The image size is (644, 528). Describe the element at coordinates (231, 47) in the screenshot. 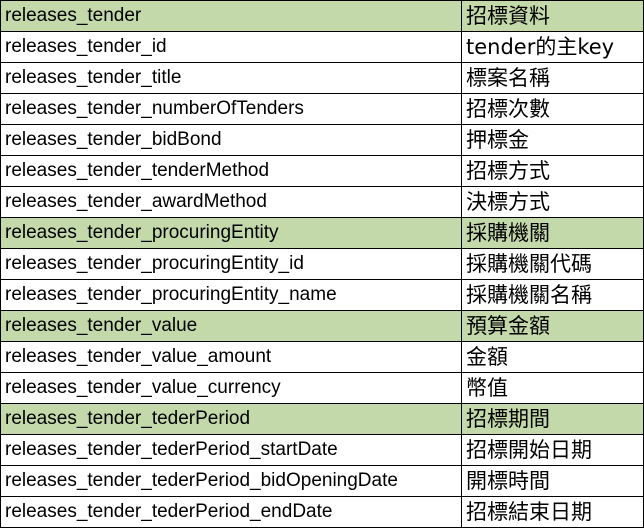

I see `field-key-cell: releases_tender_id` at that location.